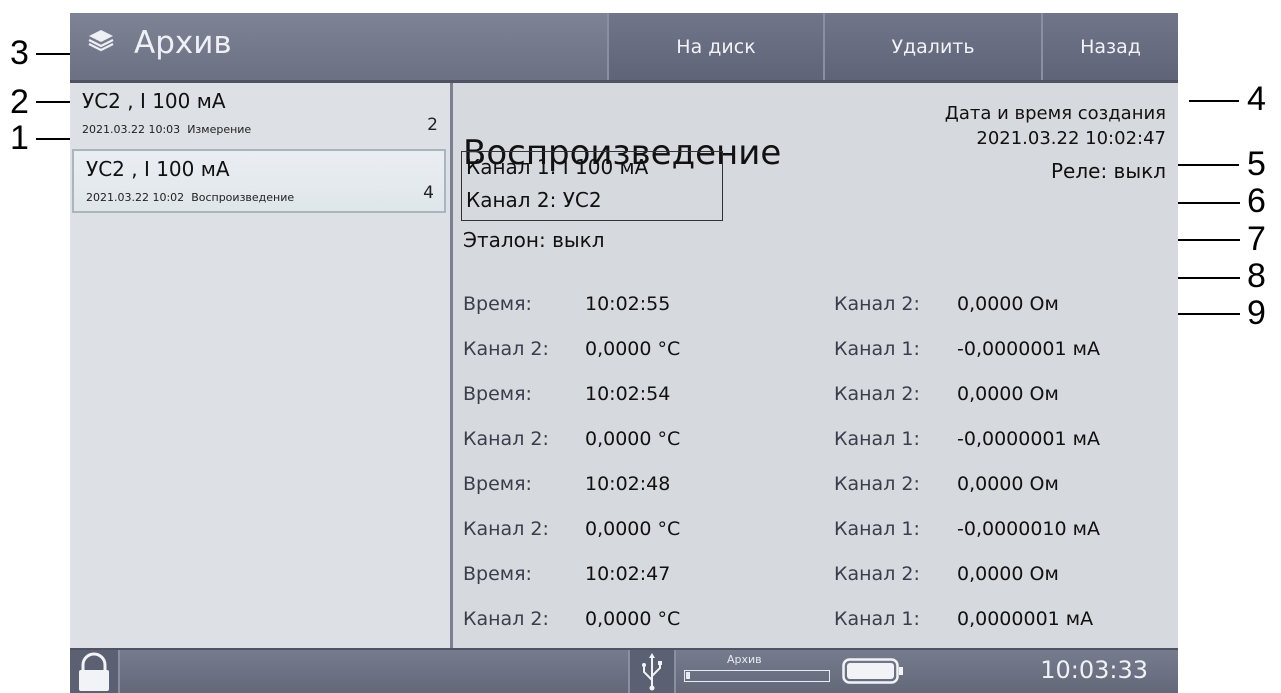 The height and width of the screenshot is (693, 1281). Describe the element at coordinates (1109, 46) in the screenshot. I see `back-button: Назад` at that location.